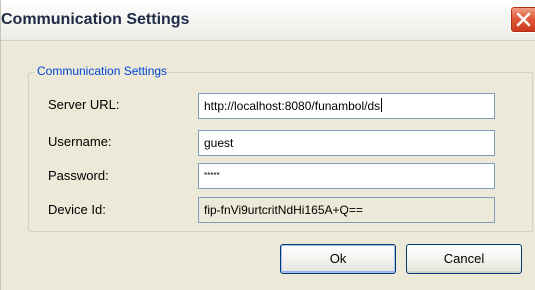 This screenshot has width=535, height=290. What do you see at coordinates (77, 209) in the screenshot?
I see `device-id-label: Device Id:` at bounding box center [77, 209].